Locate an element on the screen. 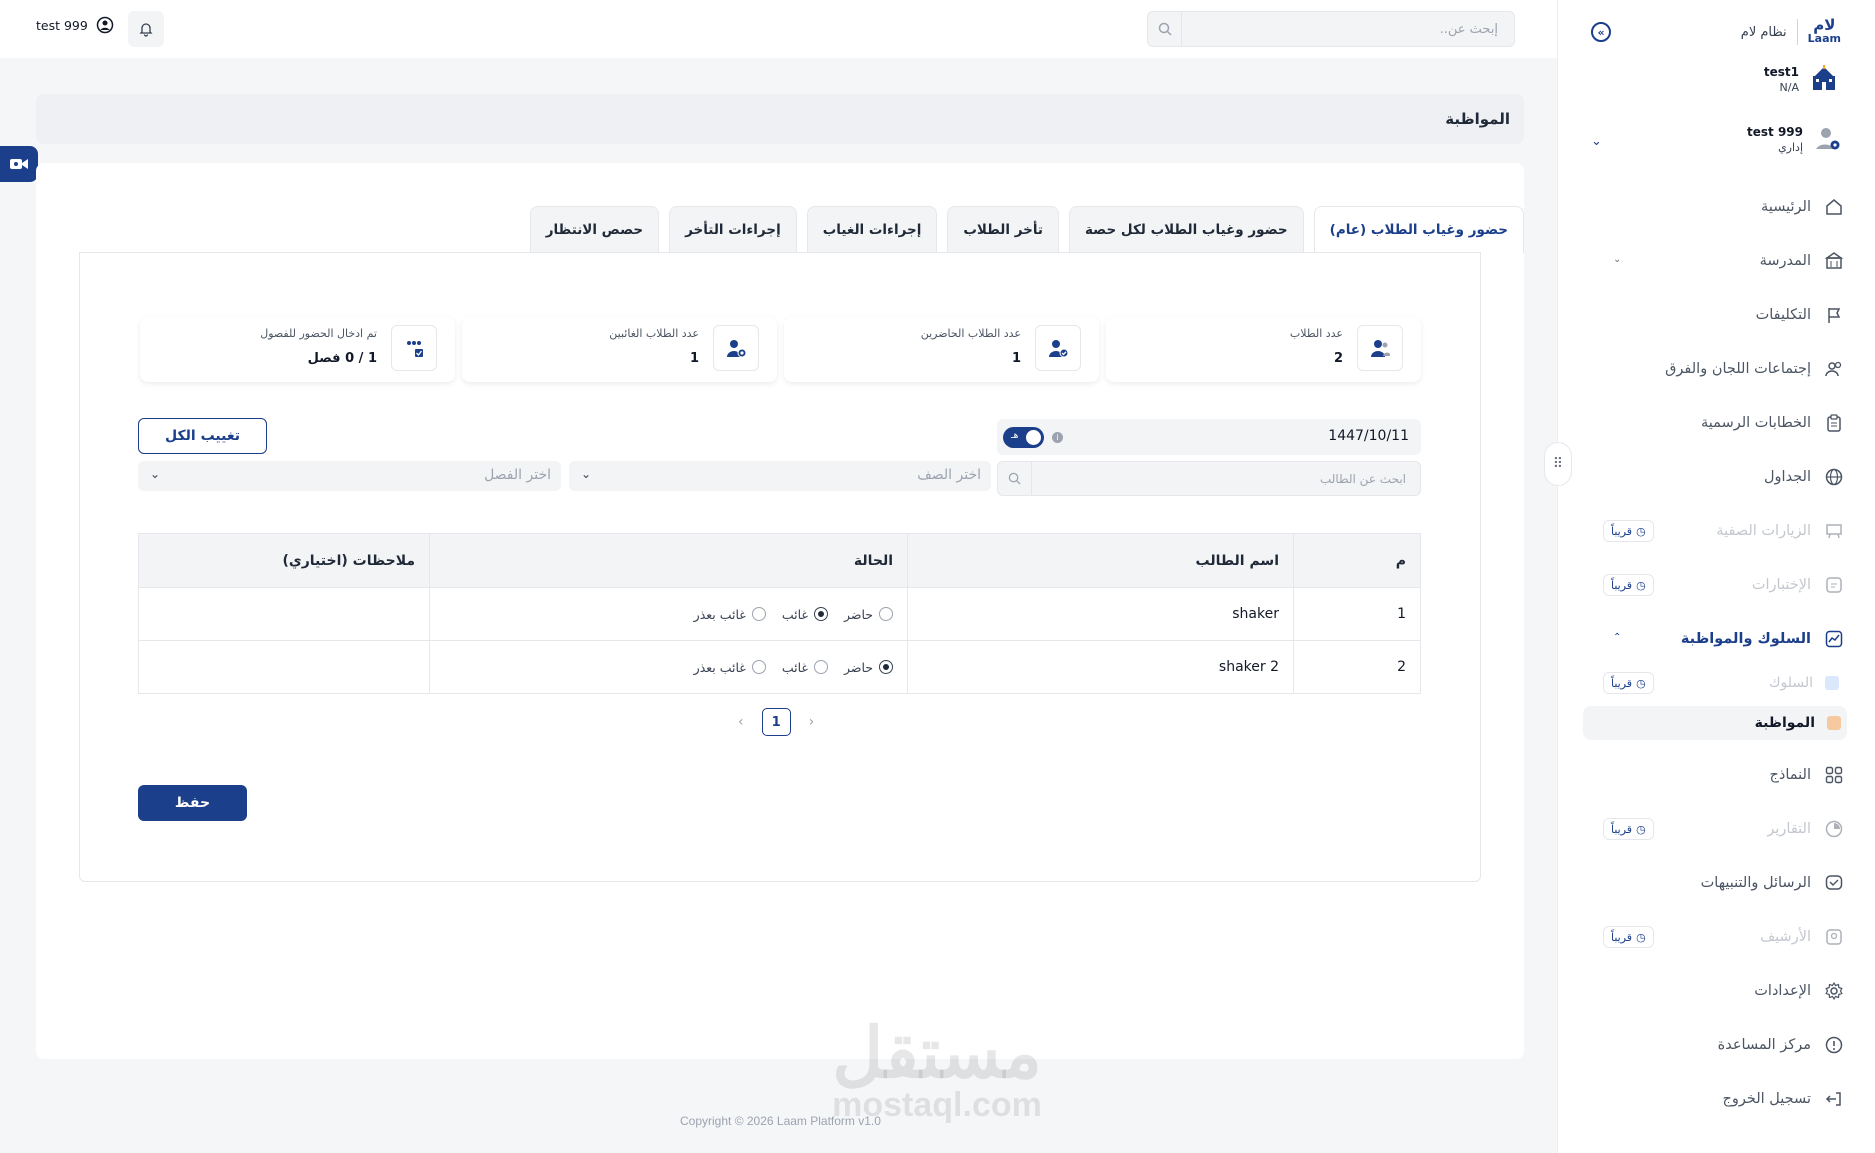 The width and height of the screenshot is (1875, 1153). double-chevron-icon: « is located at coordinates (1601, 32).